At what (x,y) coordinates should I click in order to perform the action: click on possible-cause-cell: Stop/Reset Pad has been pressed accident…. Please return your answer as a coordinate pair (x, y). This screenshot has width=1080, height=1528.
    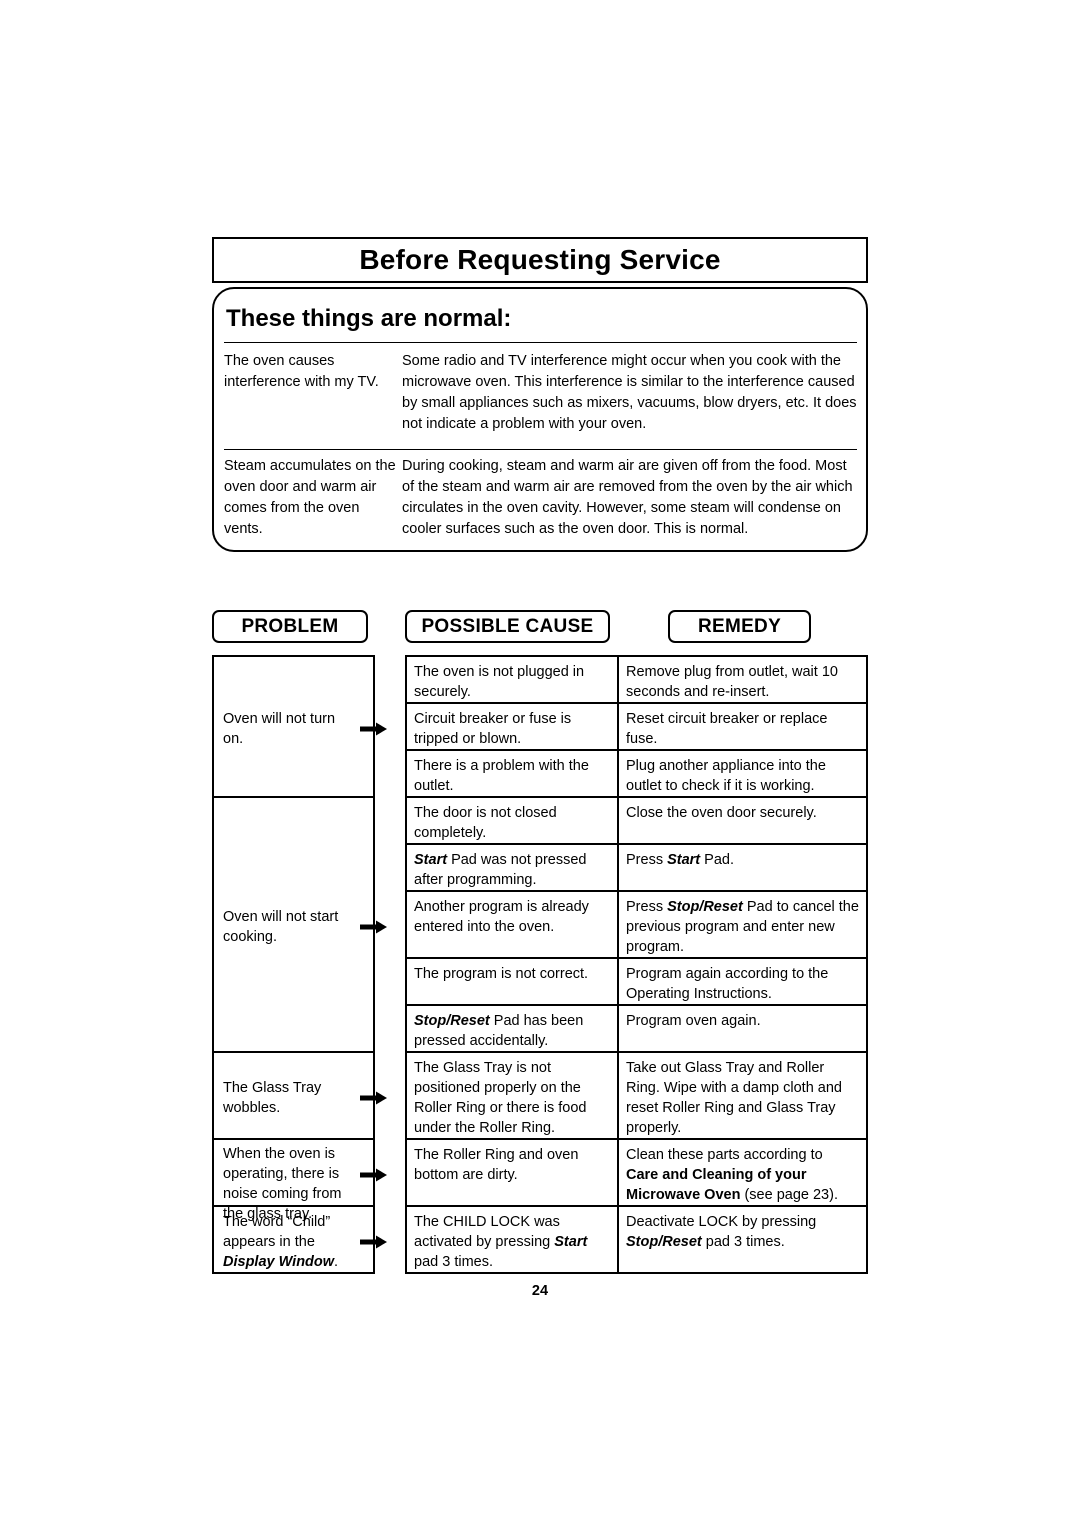
    Looking at the image, I should click on (512, 1028).